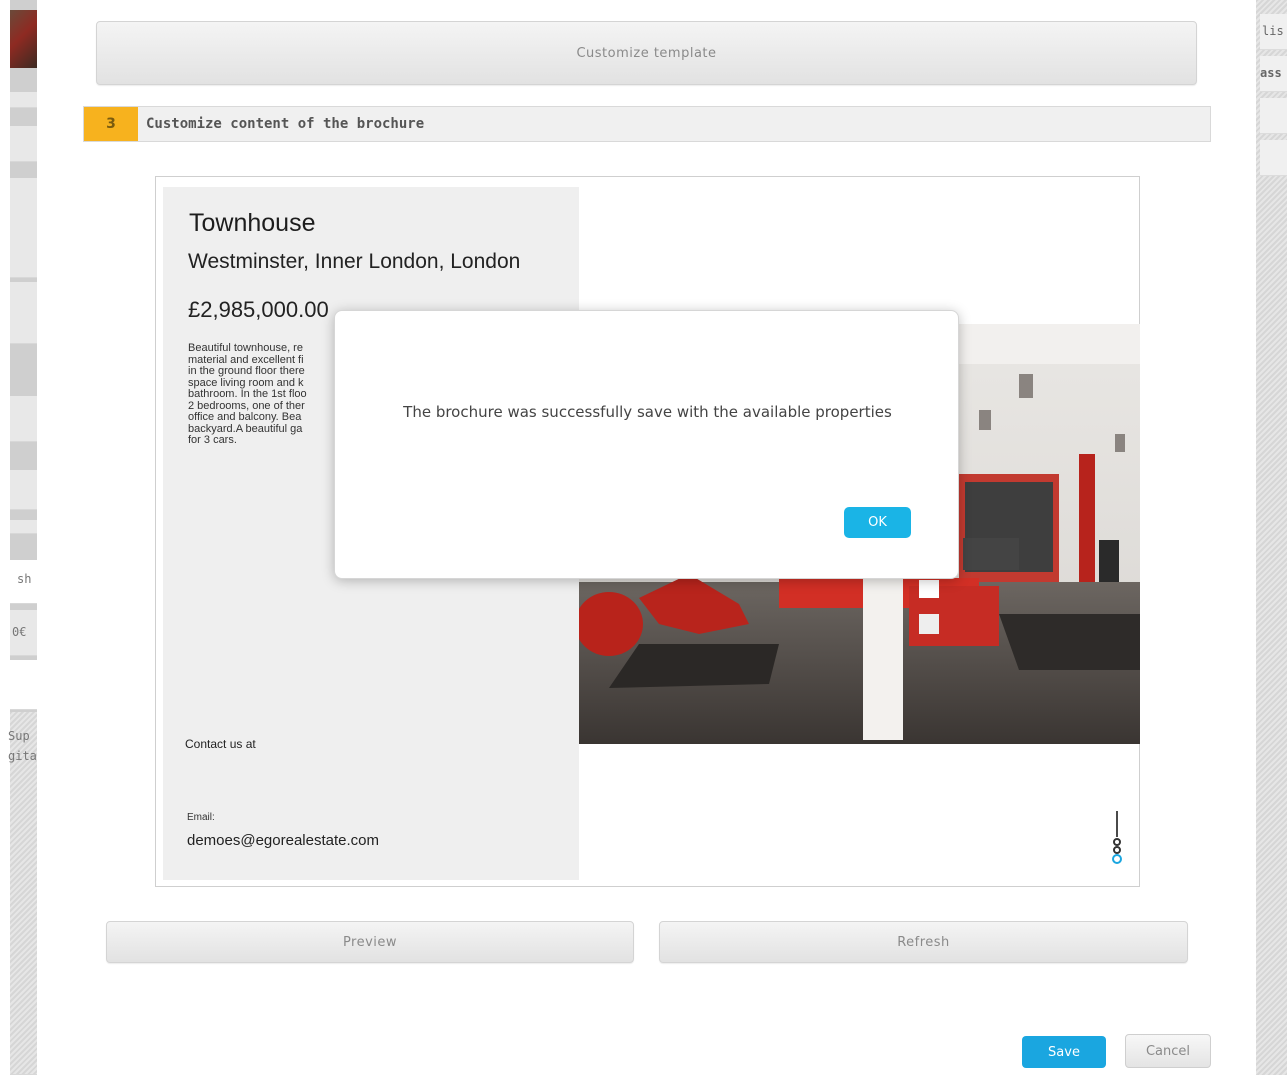 The image size is (1287, 1075). I want to click on refresh-button: Refresh, so click(923, 942).